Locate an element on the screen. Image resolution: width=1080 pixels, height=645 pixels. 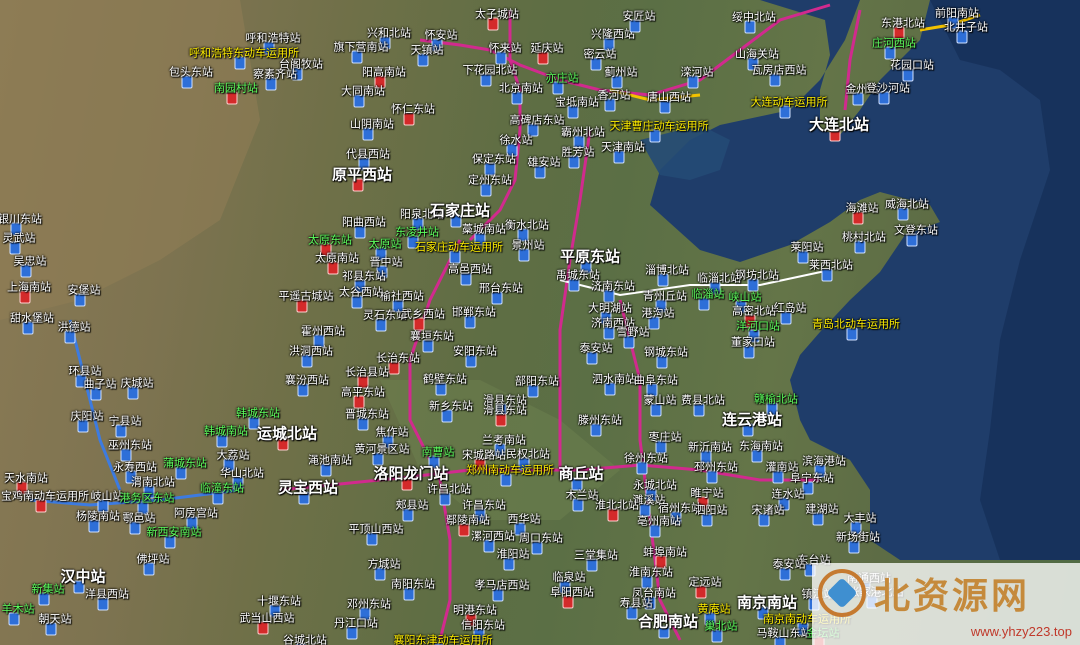
station-label: 阿房宫站 is located at coordinates (196, 513).